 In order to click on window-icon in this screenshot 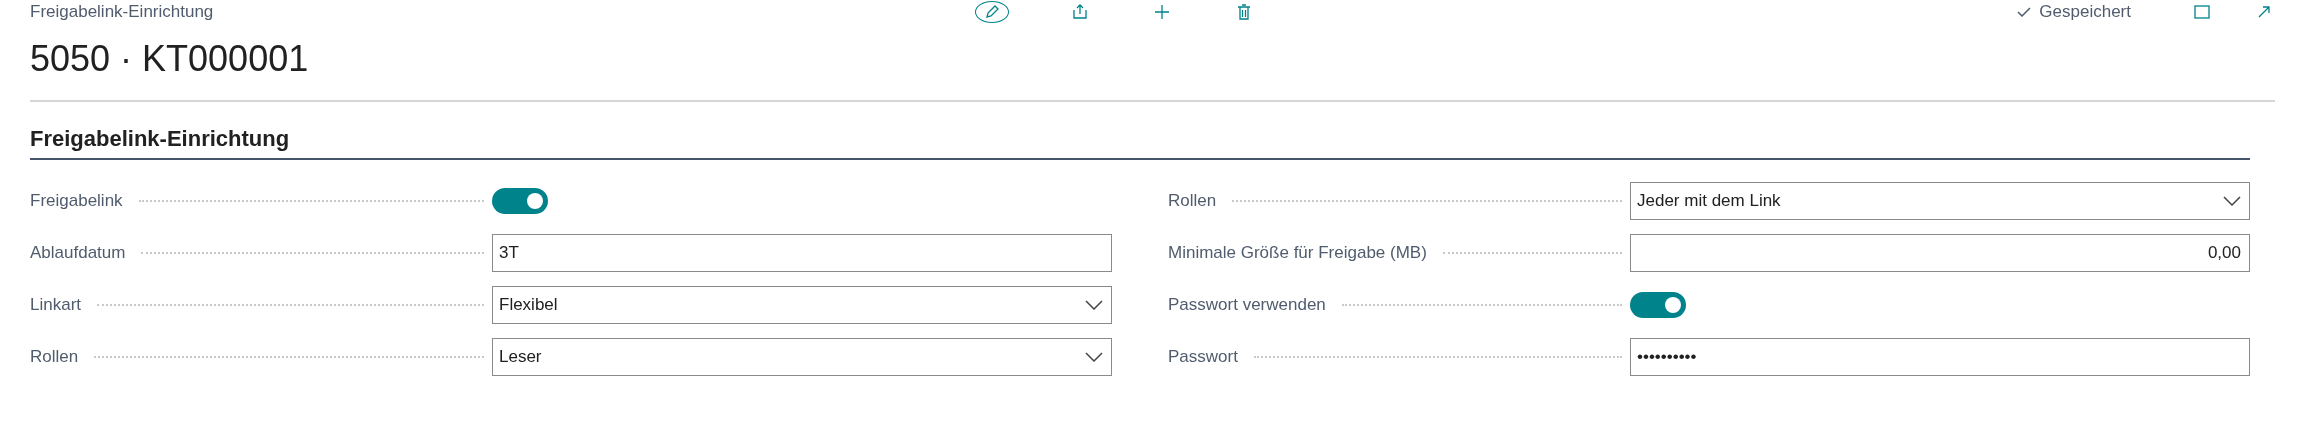, I will do `click(2202, 12)`.